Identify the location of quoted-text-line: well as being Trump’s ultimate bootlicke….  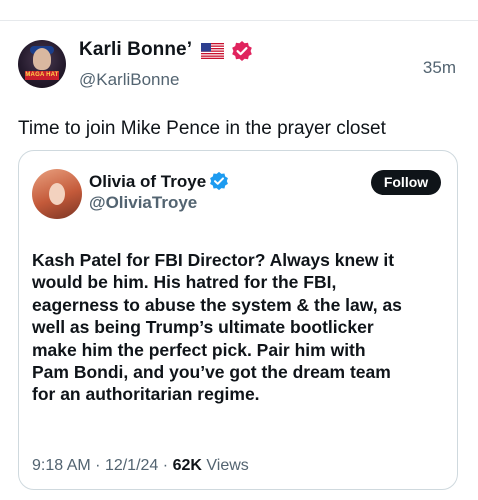
(203, 327).